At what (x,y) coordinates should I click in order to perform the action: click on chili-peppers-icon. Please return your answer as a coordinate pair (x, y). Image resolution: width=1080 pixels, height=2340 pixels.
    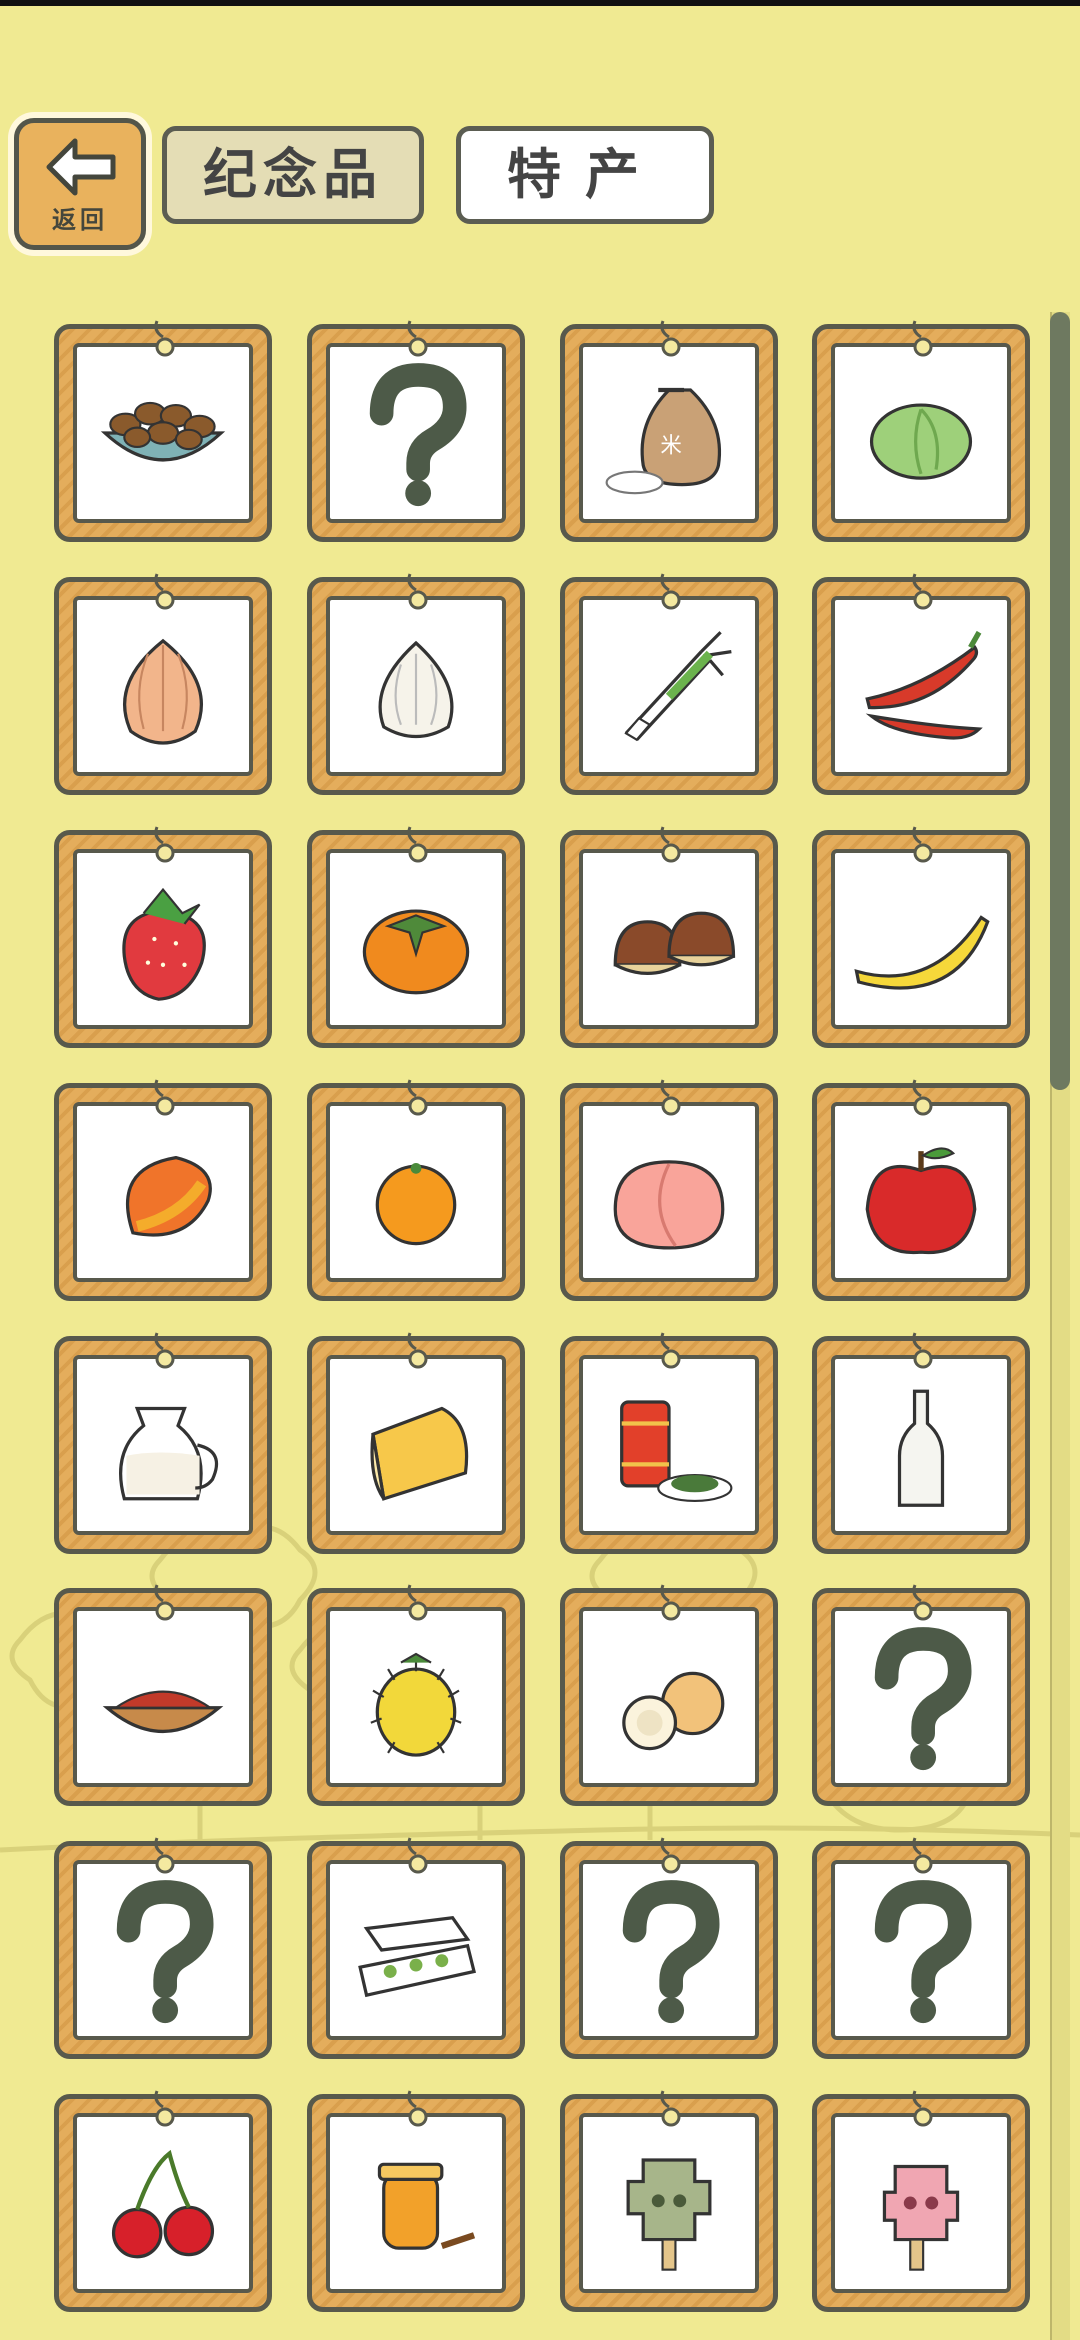
    Looking at the image, I should click on (924, 685).